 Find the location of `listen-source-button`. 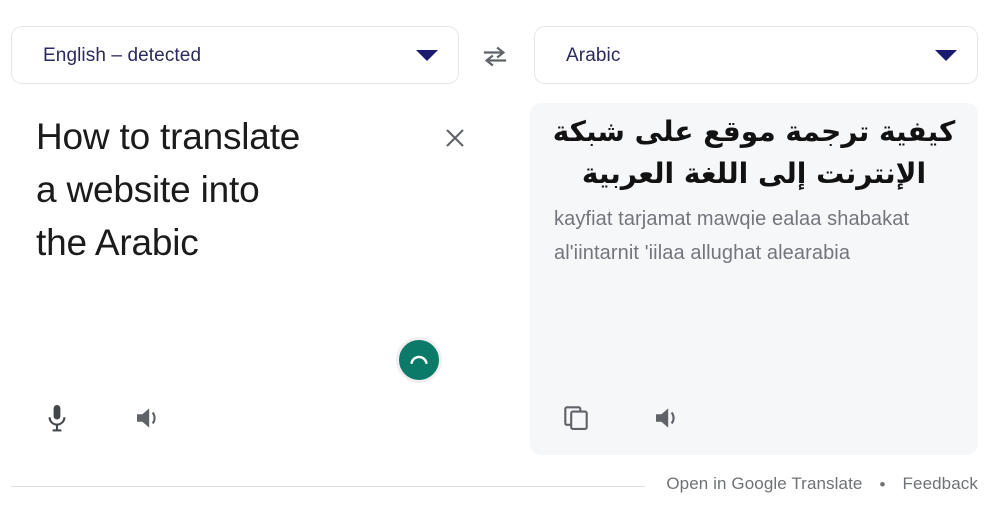

listen-source-button is located at coordinates (149, 418).